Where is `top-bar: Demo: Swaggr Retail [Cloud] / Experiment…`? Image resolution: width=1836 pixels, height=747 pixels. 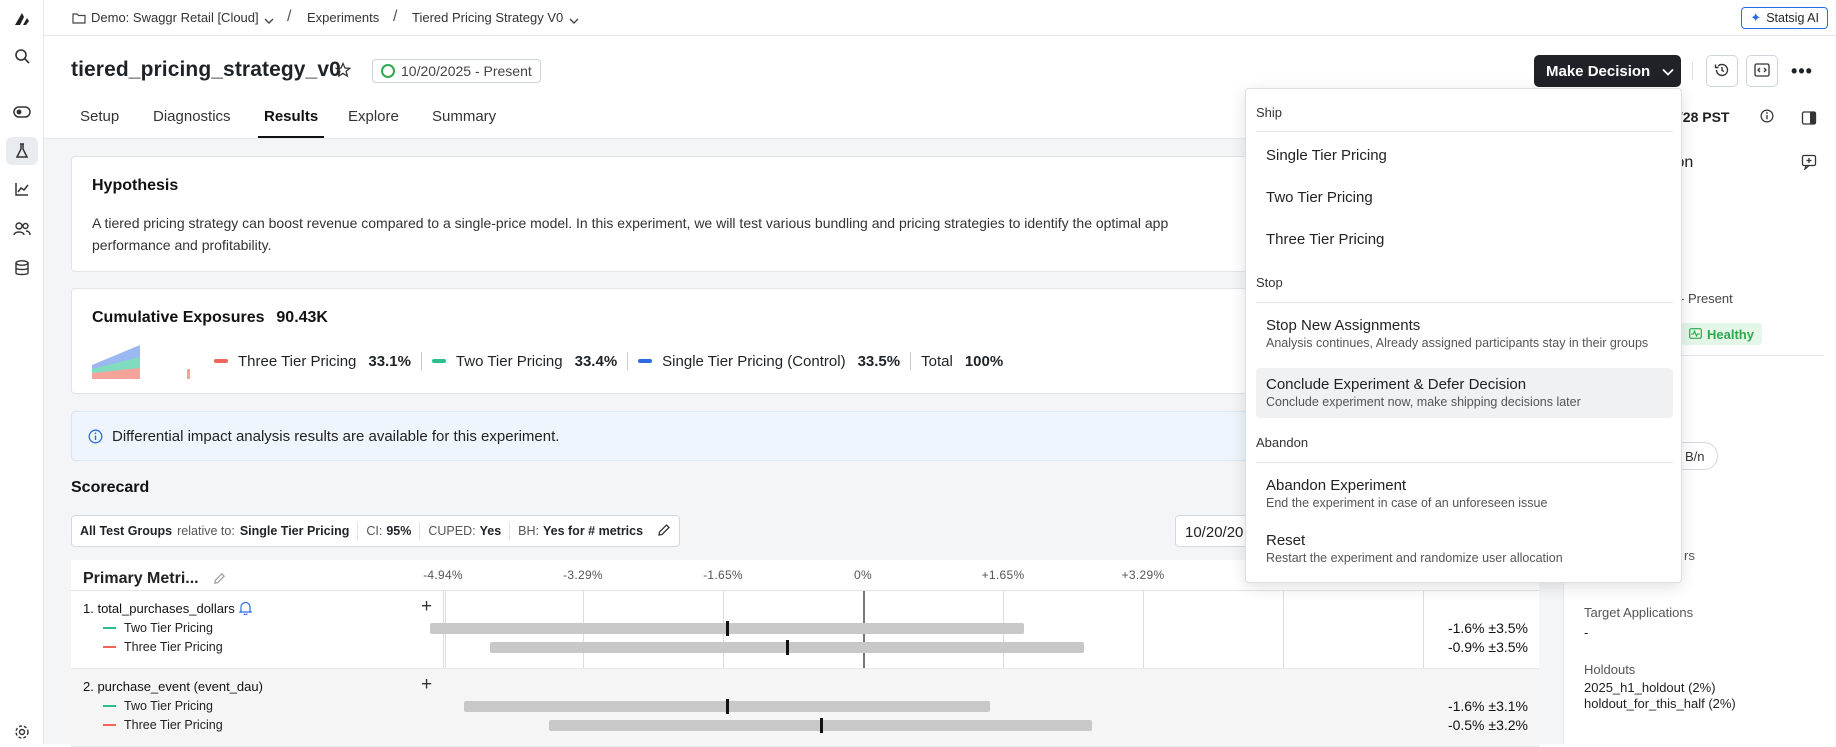 top-bar: Demo: Swaggr Retail [Cloud] / Experiment… is located at coordinates (940, 18).